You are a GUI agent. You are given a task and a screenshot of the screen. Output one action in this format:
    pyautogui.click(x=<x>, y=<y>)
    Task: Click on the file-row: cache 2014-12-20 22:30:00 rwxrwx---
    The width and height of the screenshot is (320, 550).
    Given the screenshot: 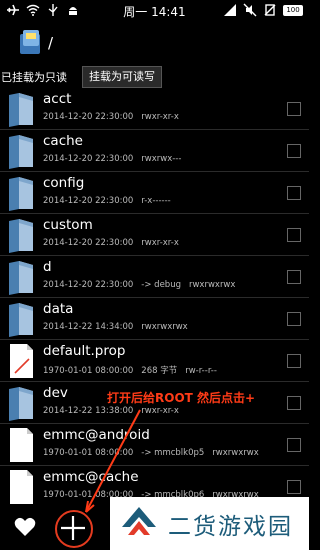 What is the action you would take?
    pyautogui.click(x=154, y=151)
    